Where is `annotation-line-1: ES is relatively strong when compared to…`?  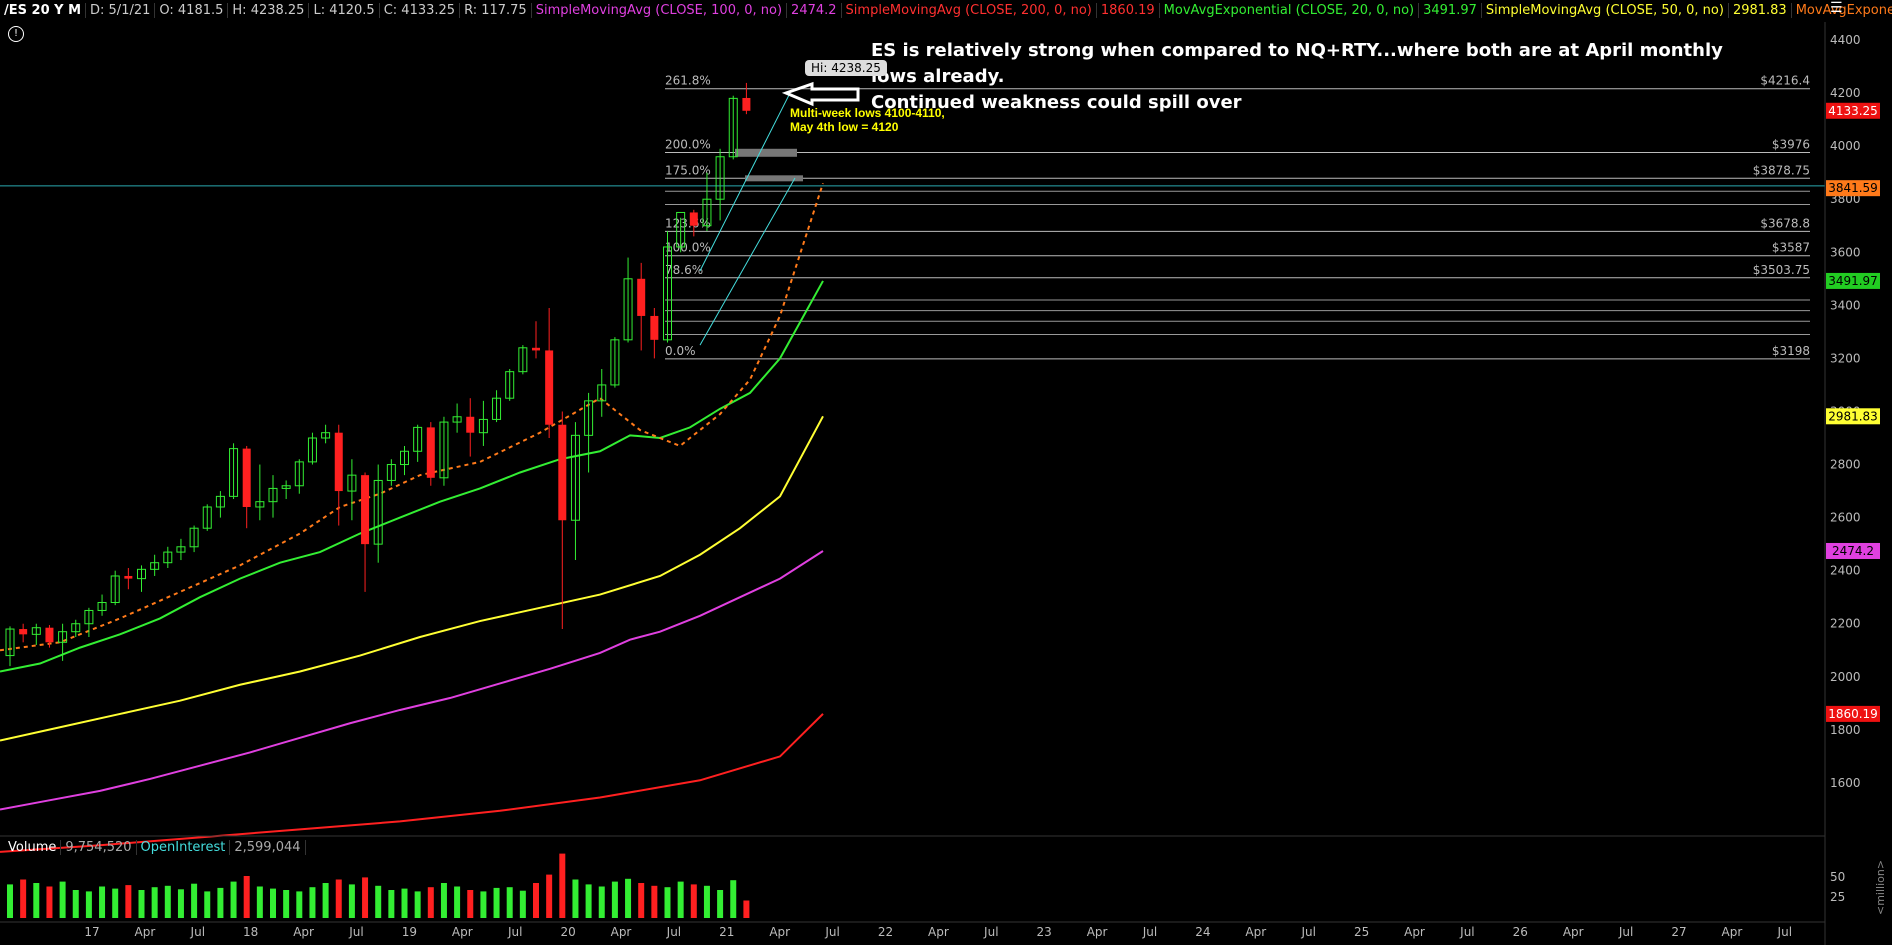
annotation-line-1: ES is relatively strong when compared to… is located at coordinates (1297, 63).